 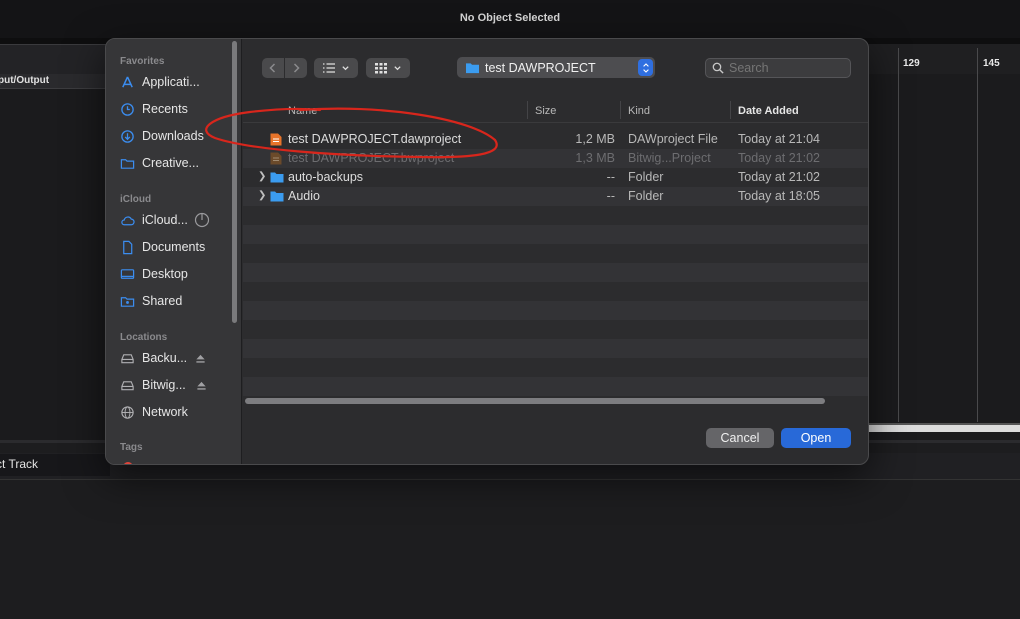 I want to click on clock-icon, so click(x=127, y=109).